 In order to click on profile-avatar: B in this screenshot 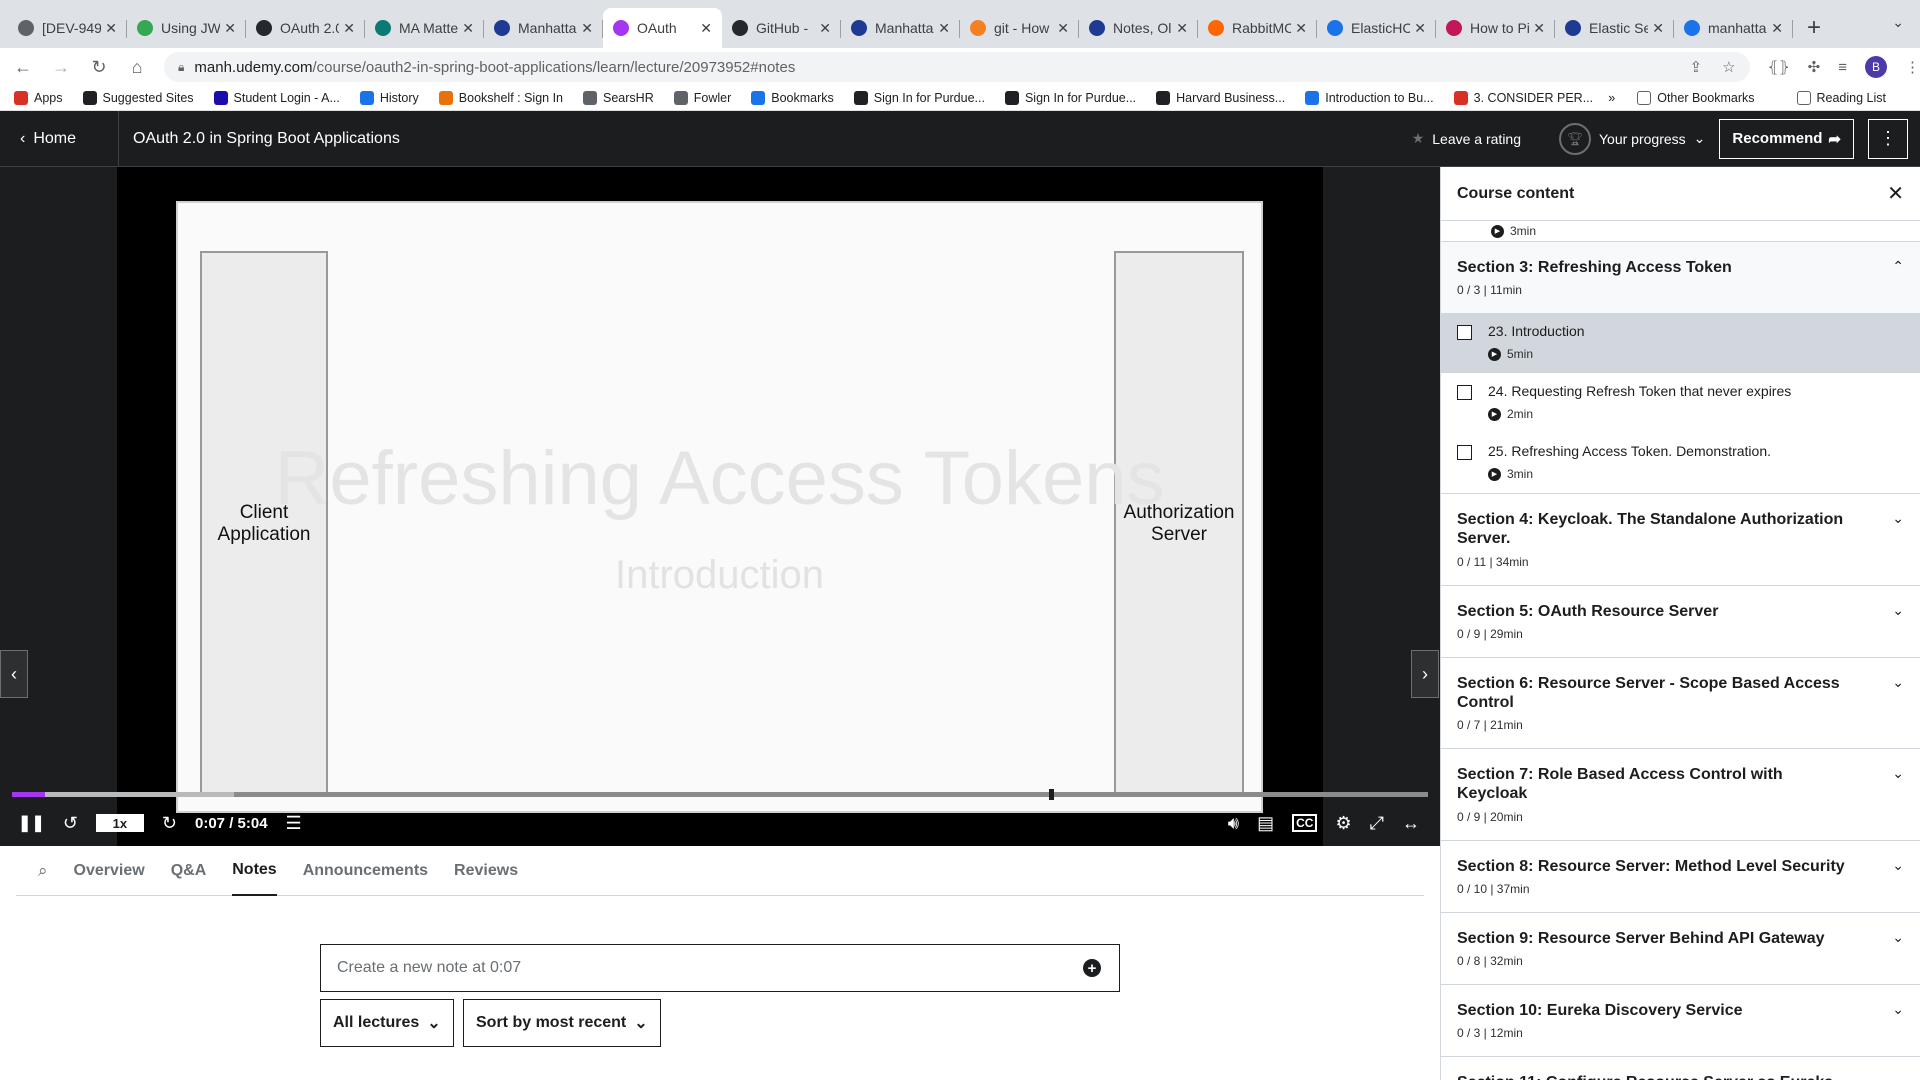, I will do `click(1875, 67)`.